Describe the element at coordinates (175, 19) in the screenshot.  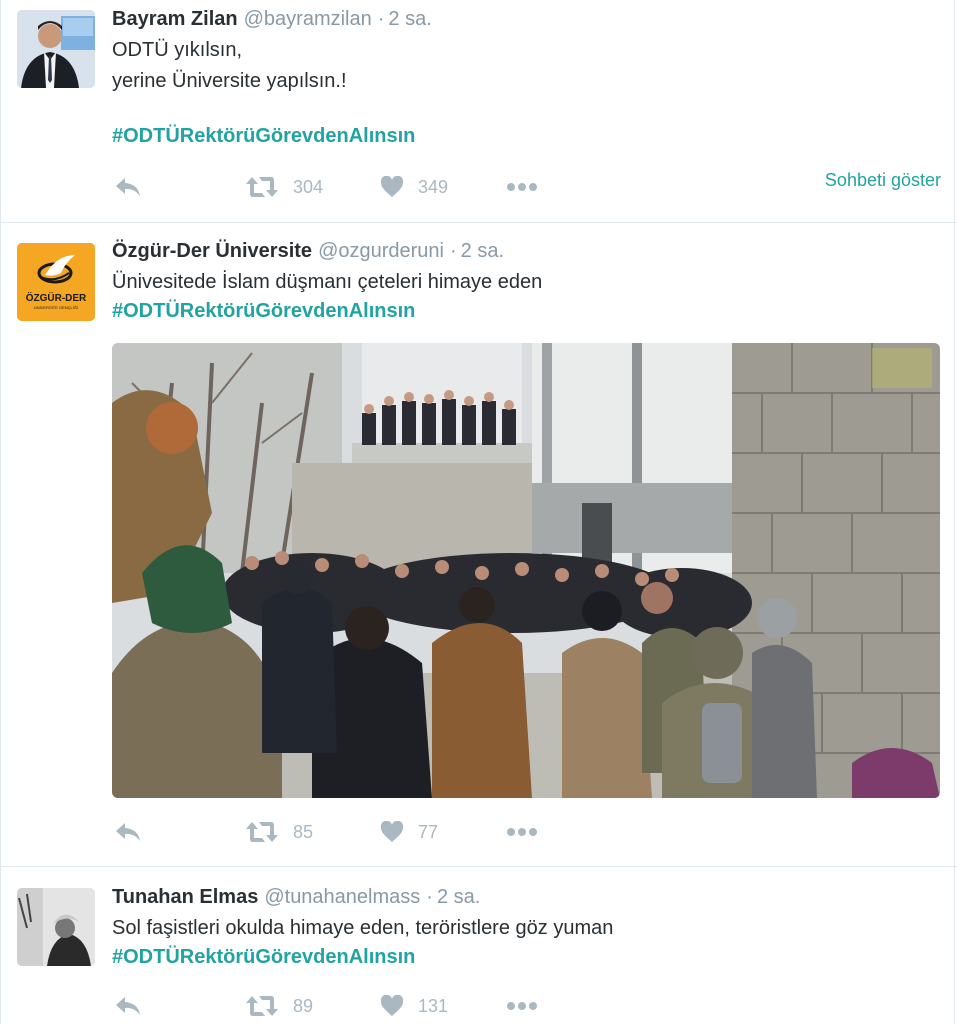
I see `display-name: Bayram Zilan` at that location.